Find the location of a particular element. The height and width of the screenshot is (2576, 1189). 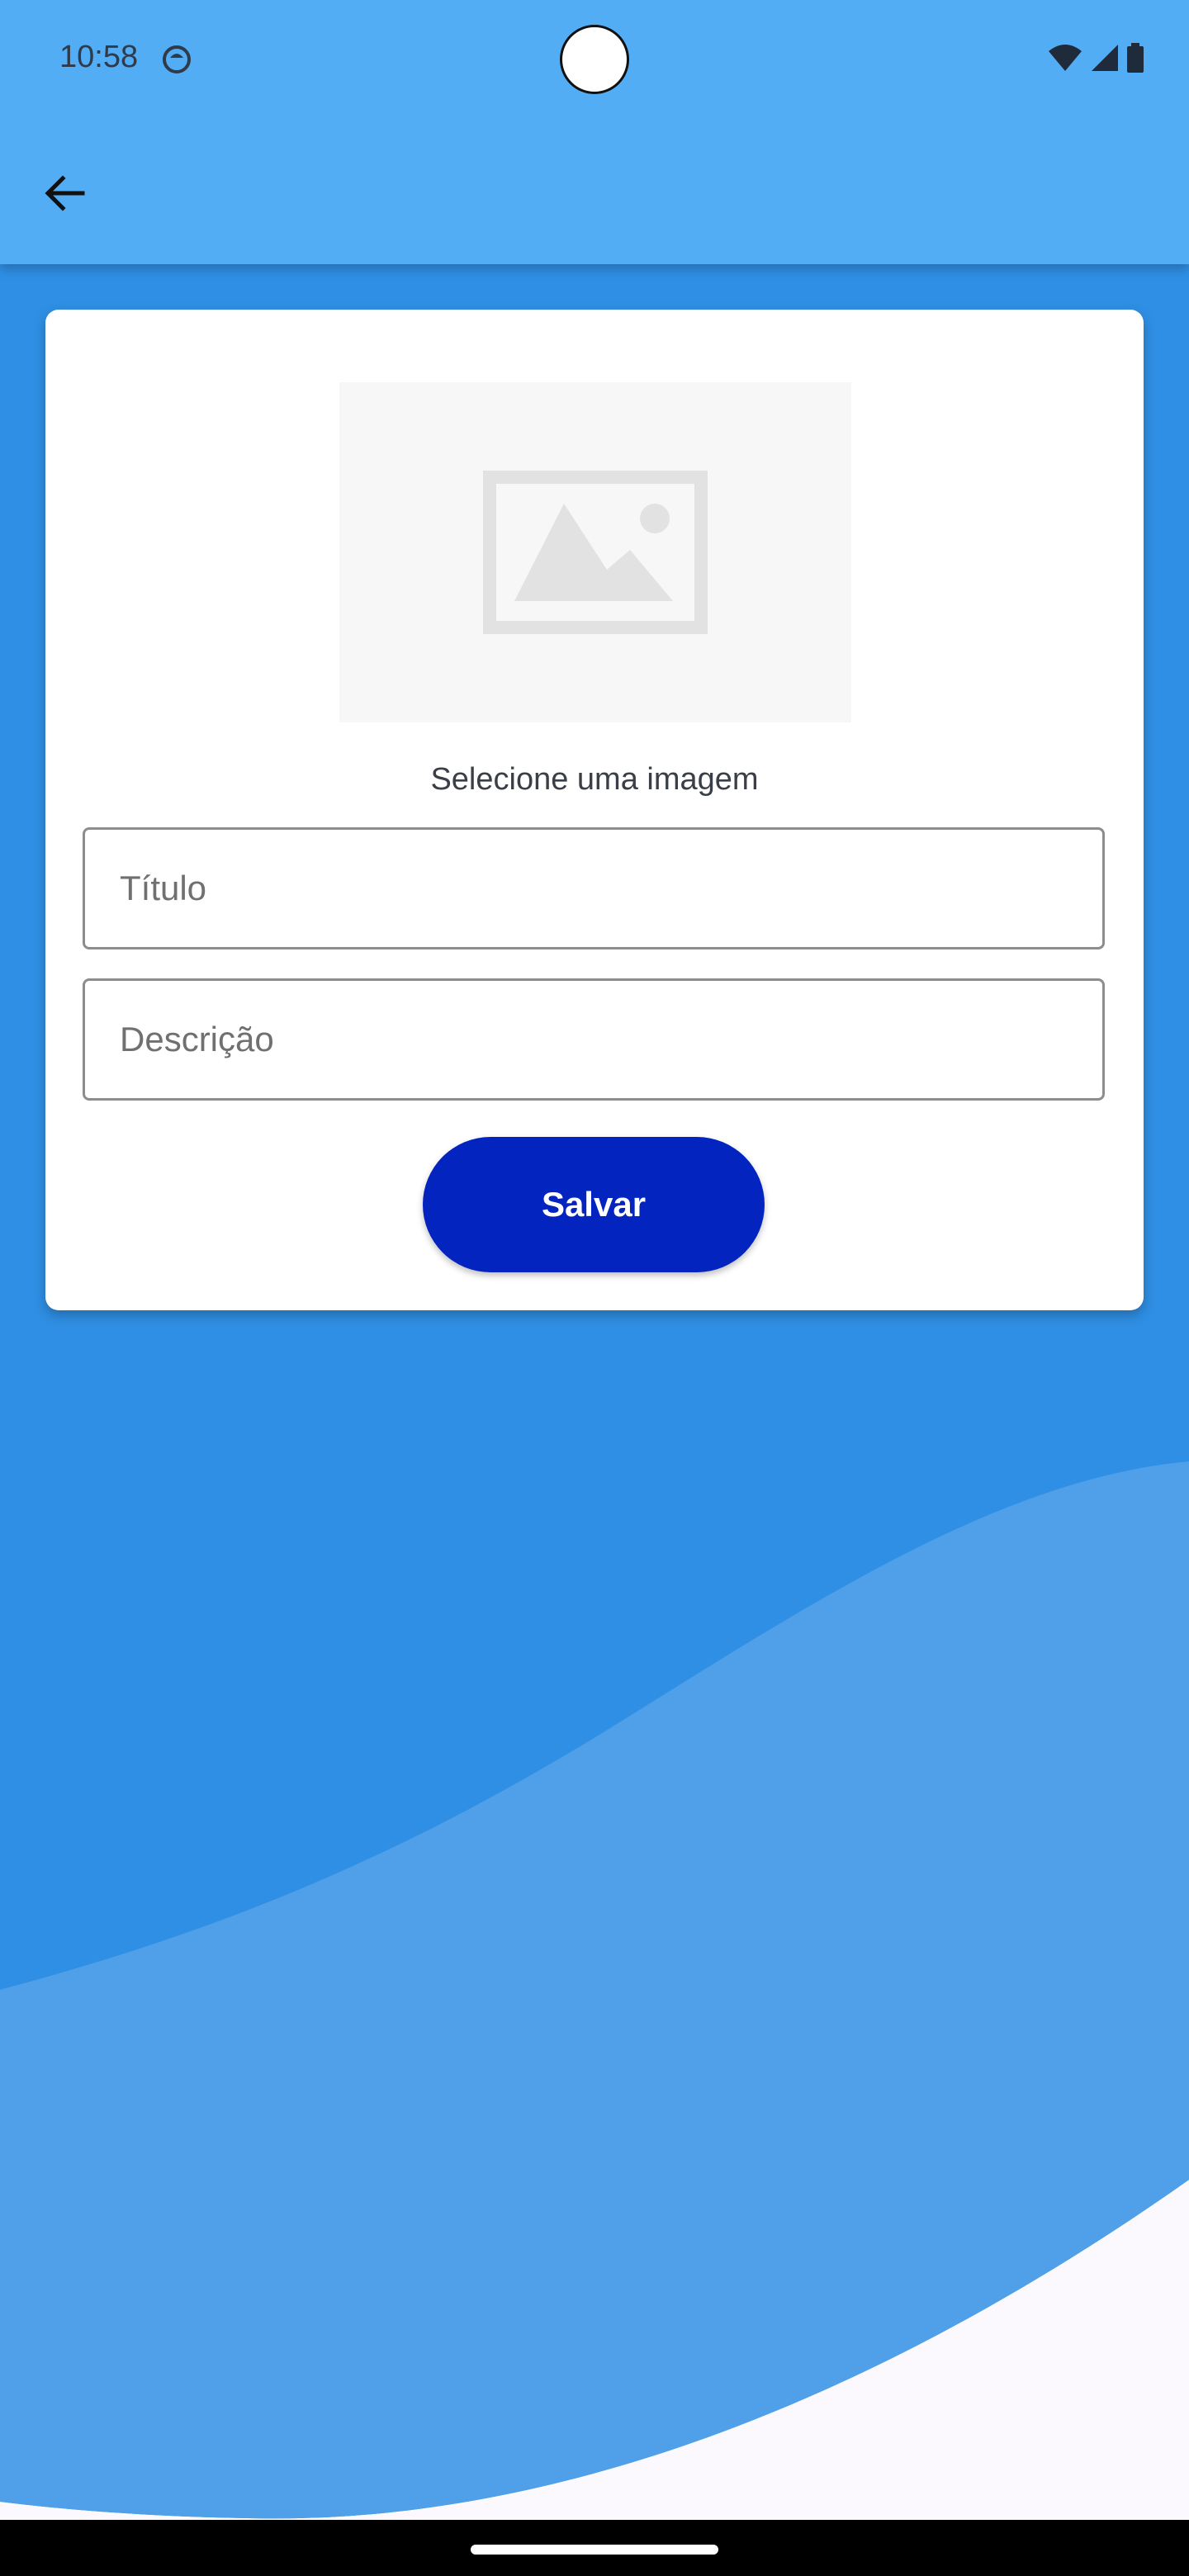

signal-icon is located at coordinates (1105, 60).